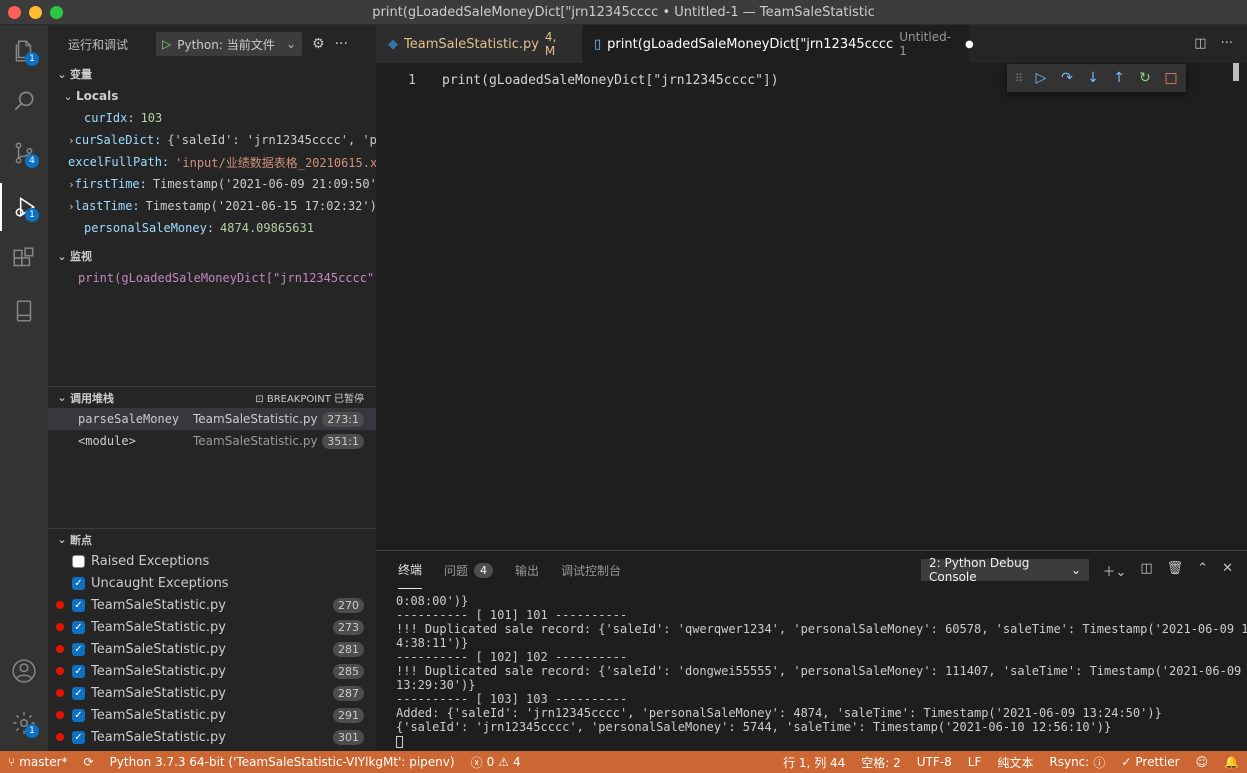  I want to click on breakpoint-item: ✓ TeamSaleStatistic.py 287, so click(212, 693).